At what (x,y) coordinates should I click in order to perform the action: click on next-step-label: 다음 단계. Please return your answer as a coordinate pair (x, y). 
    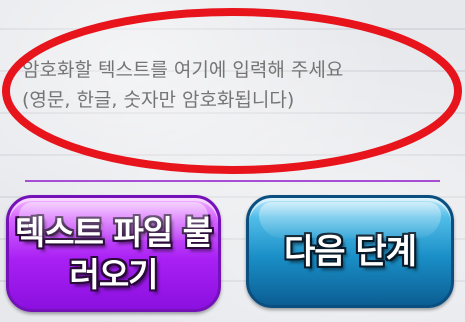
    Looking at the image, I should click on (350, 251).